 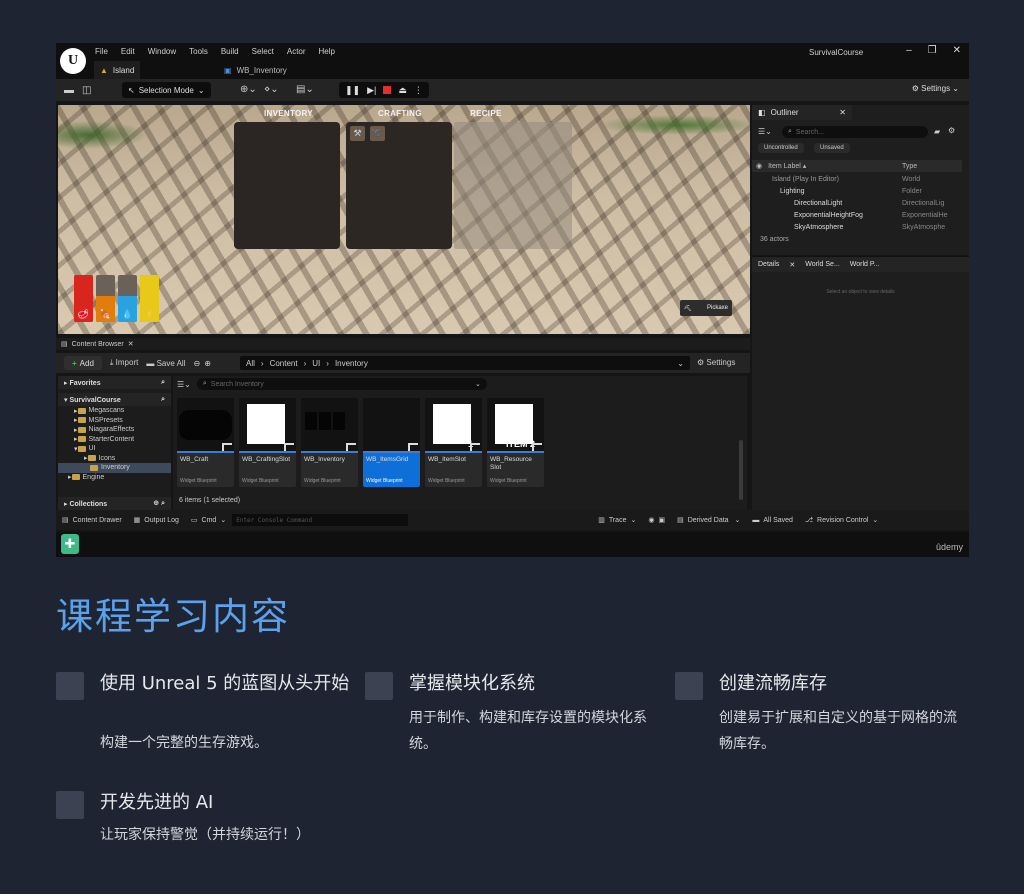 I want to click on craft-slot-rope: ➰, so click(x=377, y=133).